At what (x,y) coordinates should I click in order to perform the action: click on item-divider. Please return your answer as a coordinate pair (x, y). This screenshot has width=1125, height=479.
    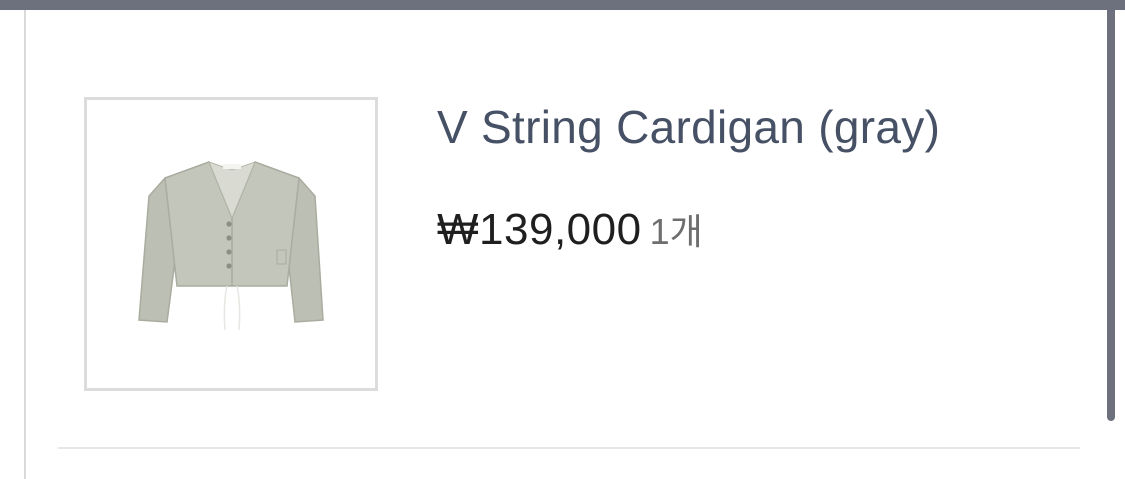
    Looking at the image, I should click on (569, 448).